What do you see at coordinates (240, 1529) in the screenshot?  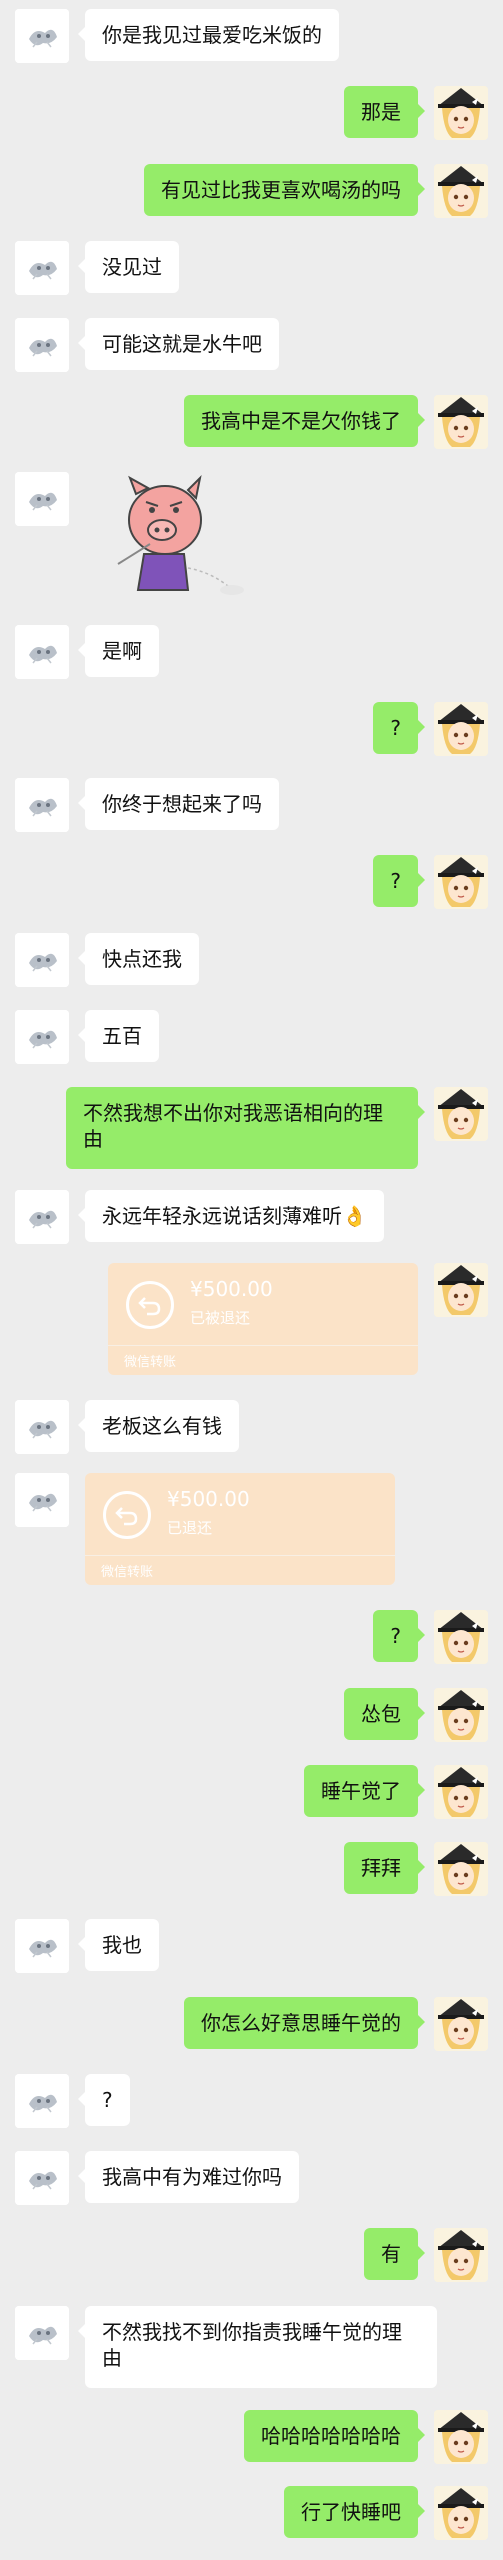 I see `transfer-card: ¥500.00 已退还微信转账` at bounding box center [240, 1529].